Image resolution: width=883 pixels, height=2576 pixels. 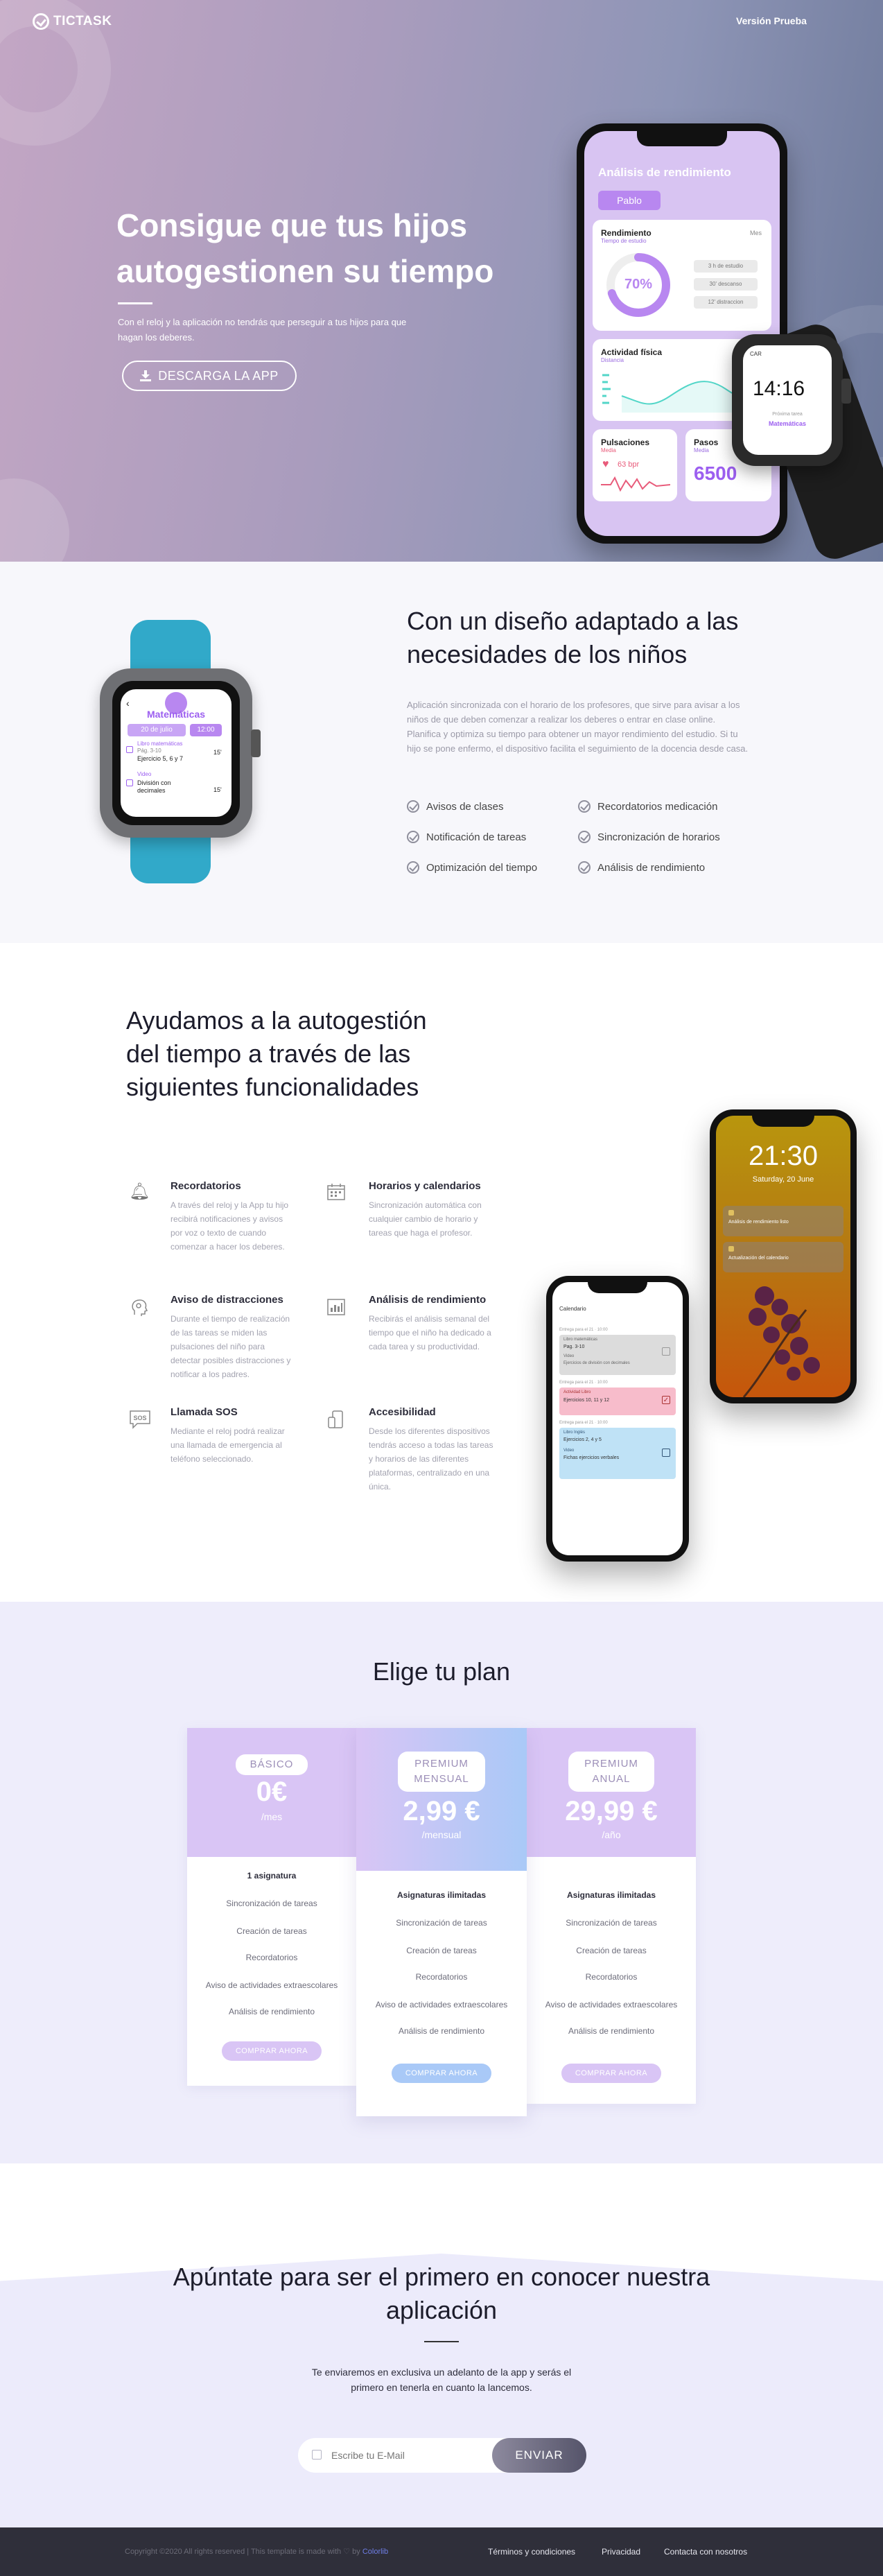 What do you see at coordinates (573, 1309) in the screenshot?
I see `calendar-header: Calendario` at bounding box center [573, 1309].